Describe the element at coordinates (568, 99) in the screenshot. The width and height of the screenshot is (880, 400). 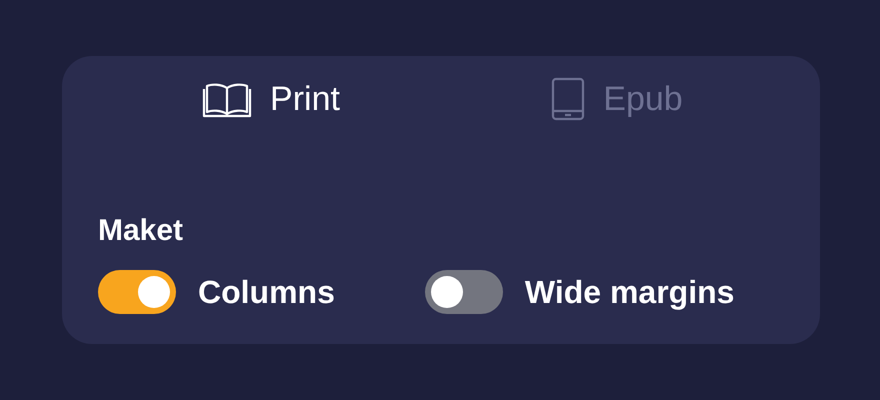
I see `tablet-icon` at that location.